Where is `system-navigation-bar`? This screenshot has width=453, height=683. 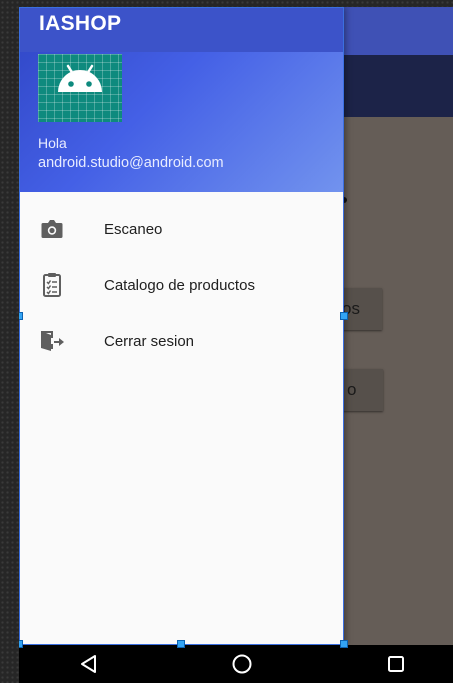 system-navigation-bar is located at coordinates (236, 664).